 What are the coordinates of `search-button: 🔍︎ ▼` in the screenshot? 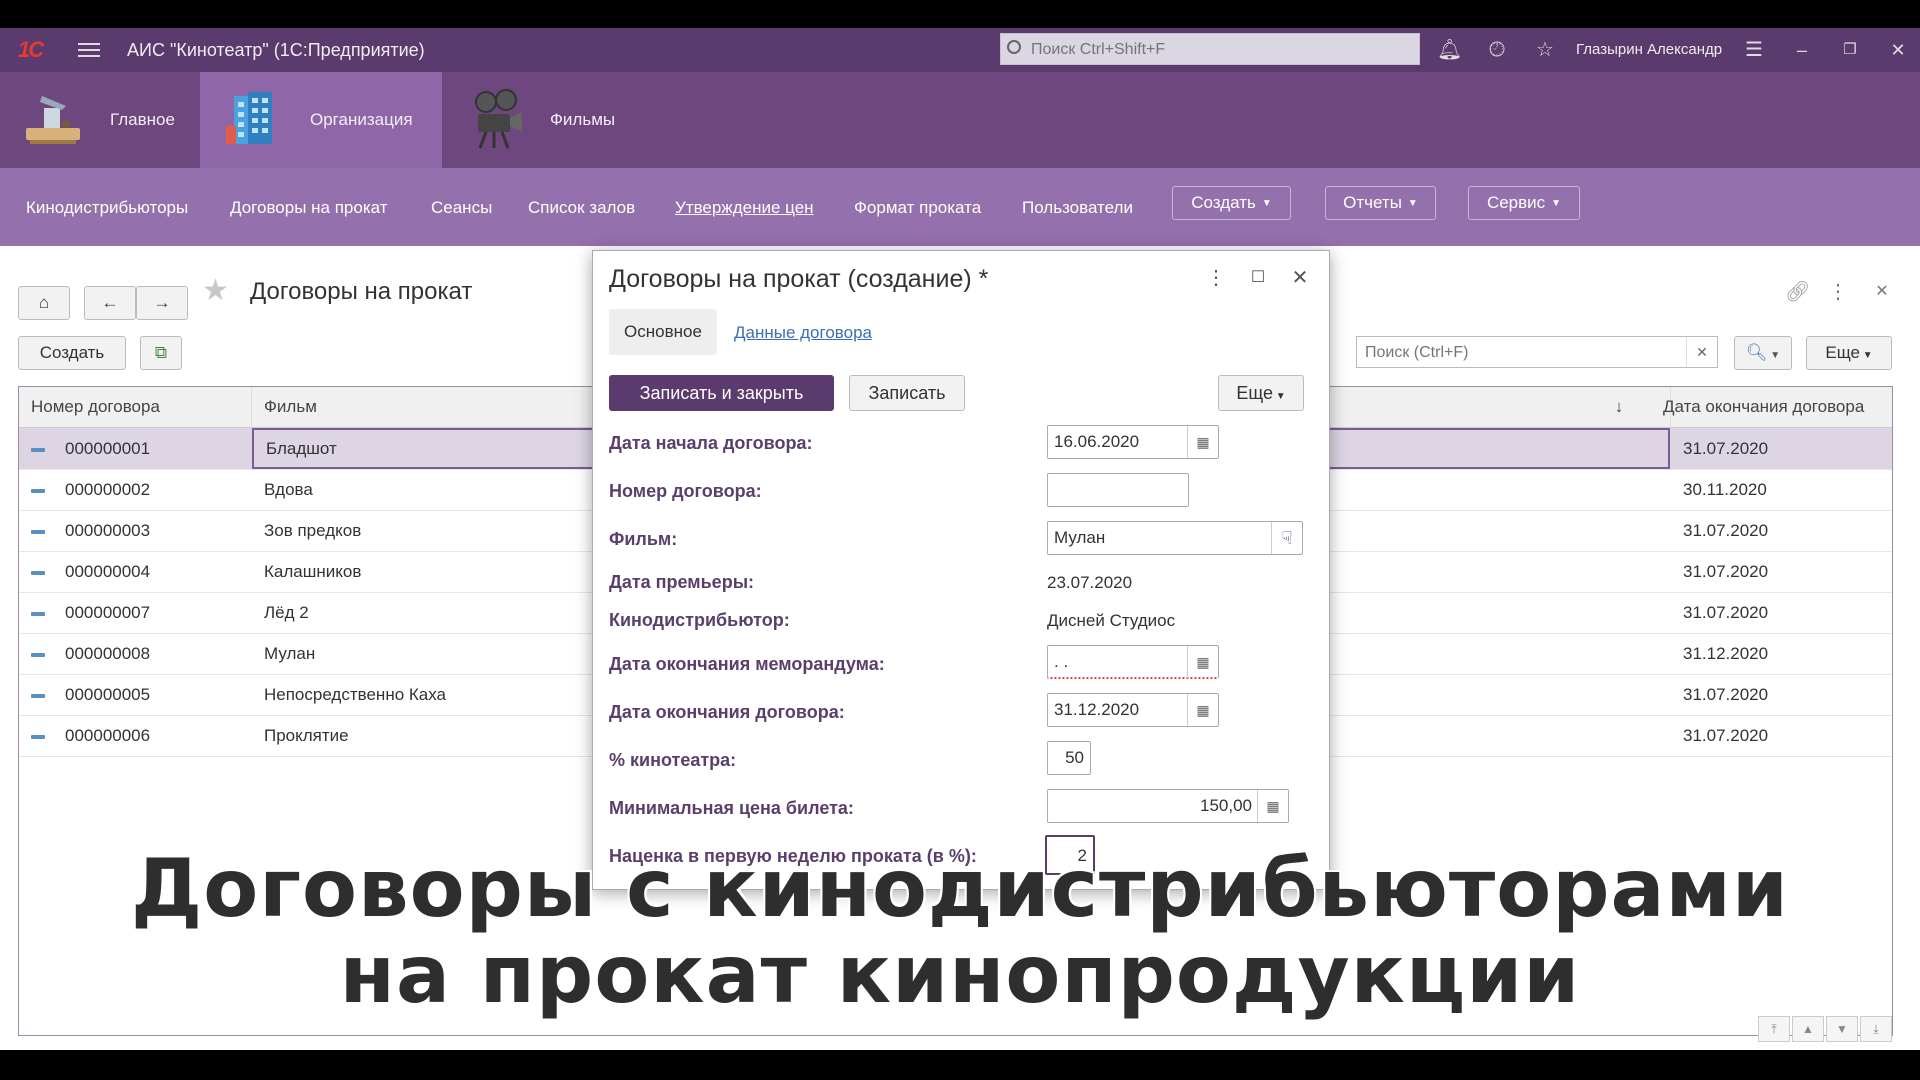 It's located at (1763, 353).